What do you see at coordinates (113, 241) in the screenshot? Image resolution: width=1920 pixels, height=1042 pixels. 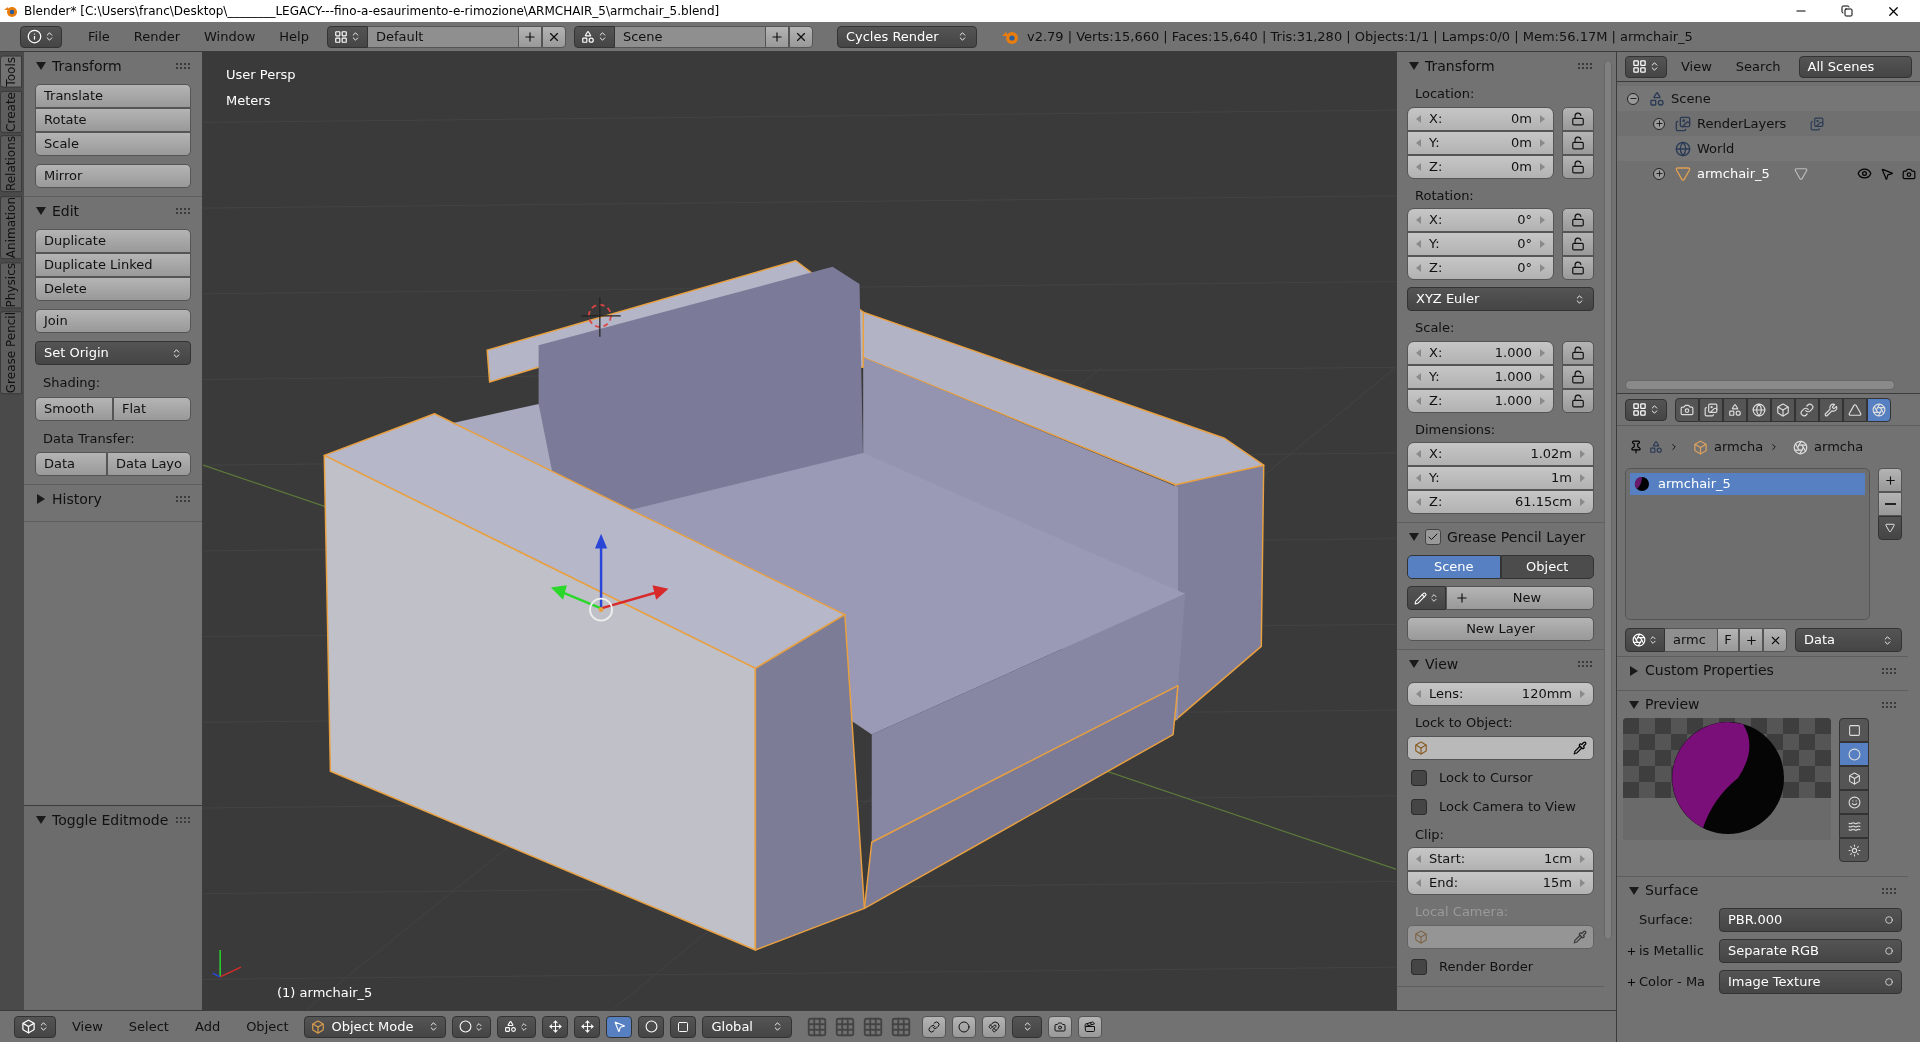 I see `tool-button: Duplicate` at bounding box center [113, 241].